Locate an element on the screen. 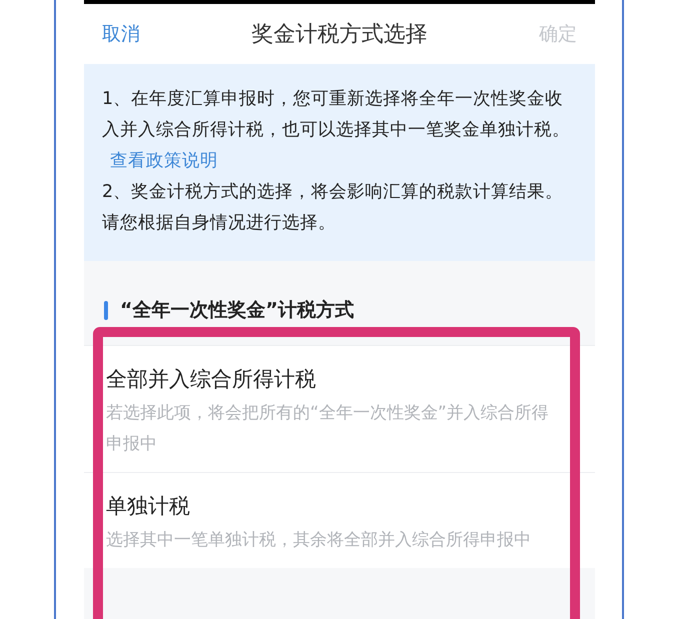 Image resolution: width=685 pixels, height=619 pixels. section-title: “全年一次性奖金”计税方式 is located at coordinates (237, 310).